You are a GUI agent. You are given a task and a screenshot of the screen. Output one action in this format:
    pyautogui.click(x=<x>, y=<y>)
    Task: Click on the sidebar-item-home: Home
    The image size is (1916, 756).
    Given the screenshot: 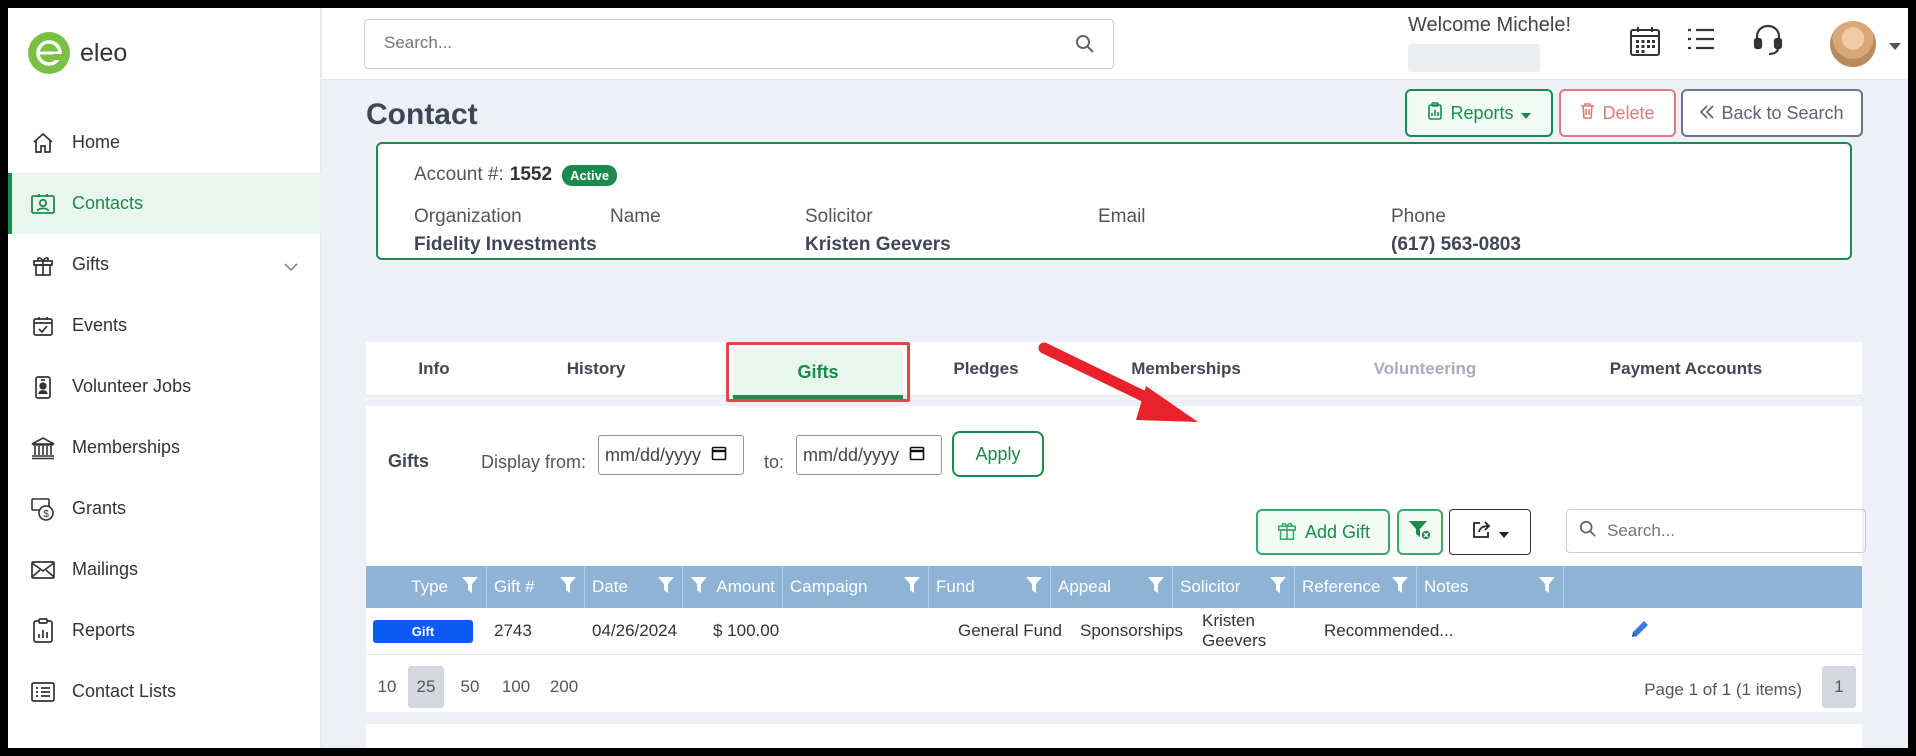 What is the action you would take?
    pyautogui.click(x=164, y=142)
    